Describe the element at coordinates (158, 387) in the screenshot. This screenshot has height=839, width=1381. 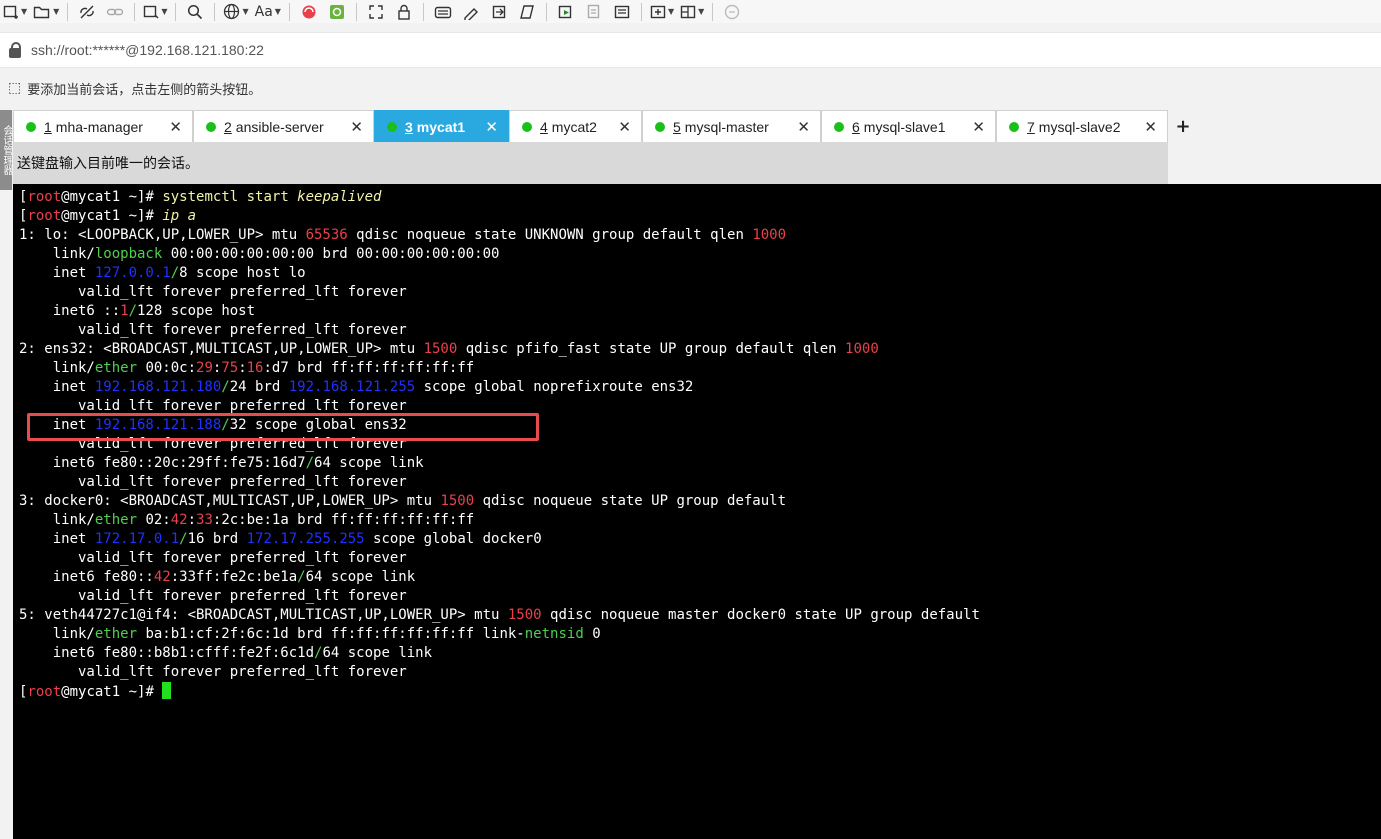
I see `terminal-text: 192.168.121.180` at that location.